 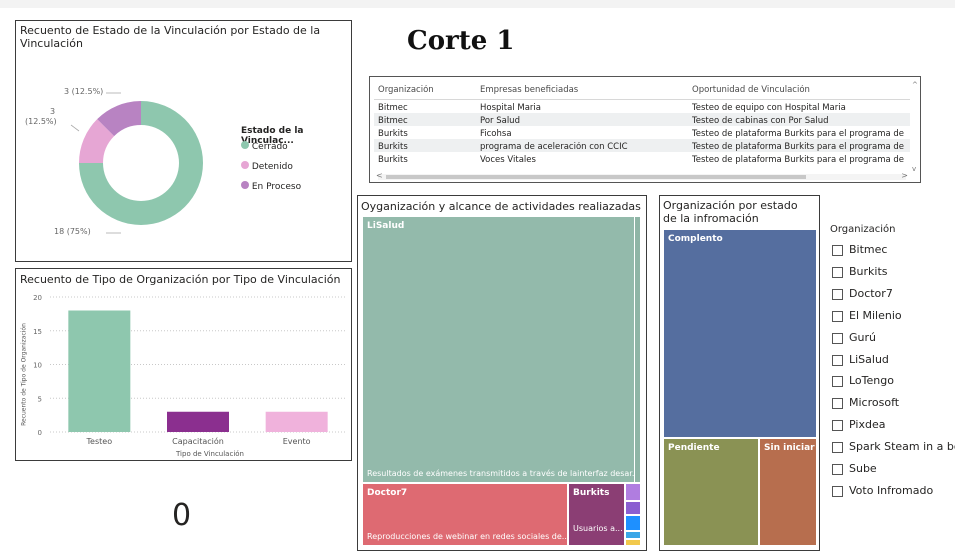 What do you see at coordinates (40, 433) in the screenshot?
I see `y-tick-label: 0` at bounding box center [40, 433].